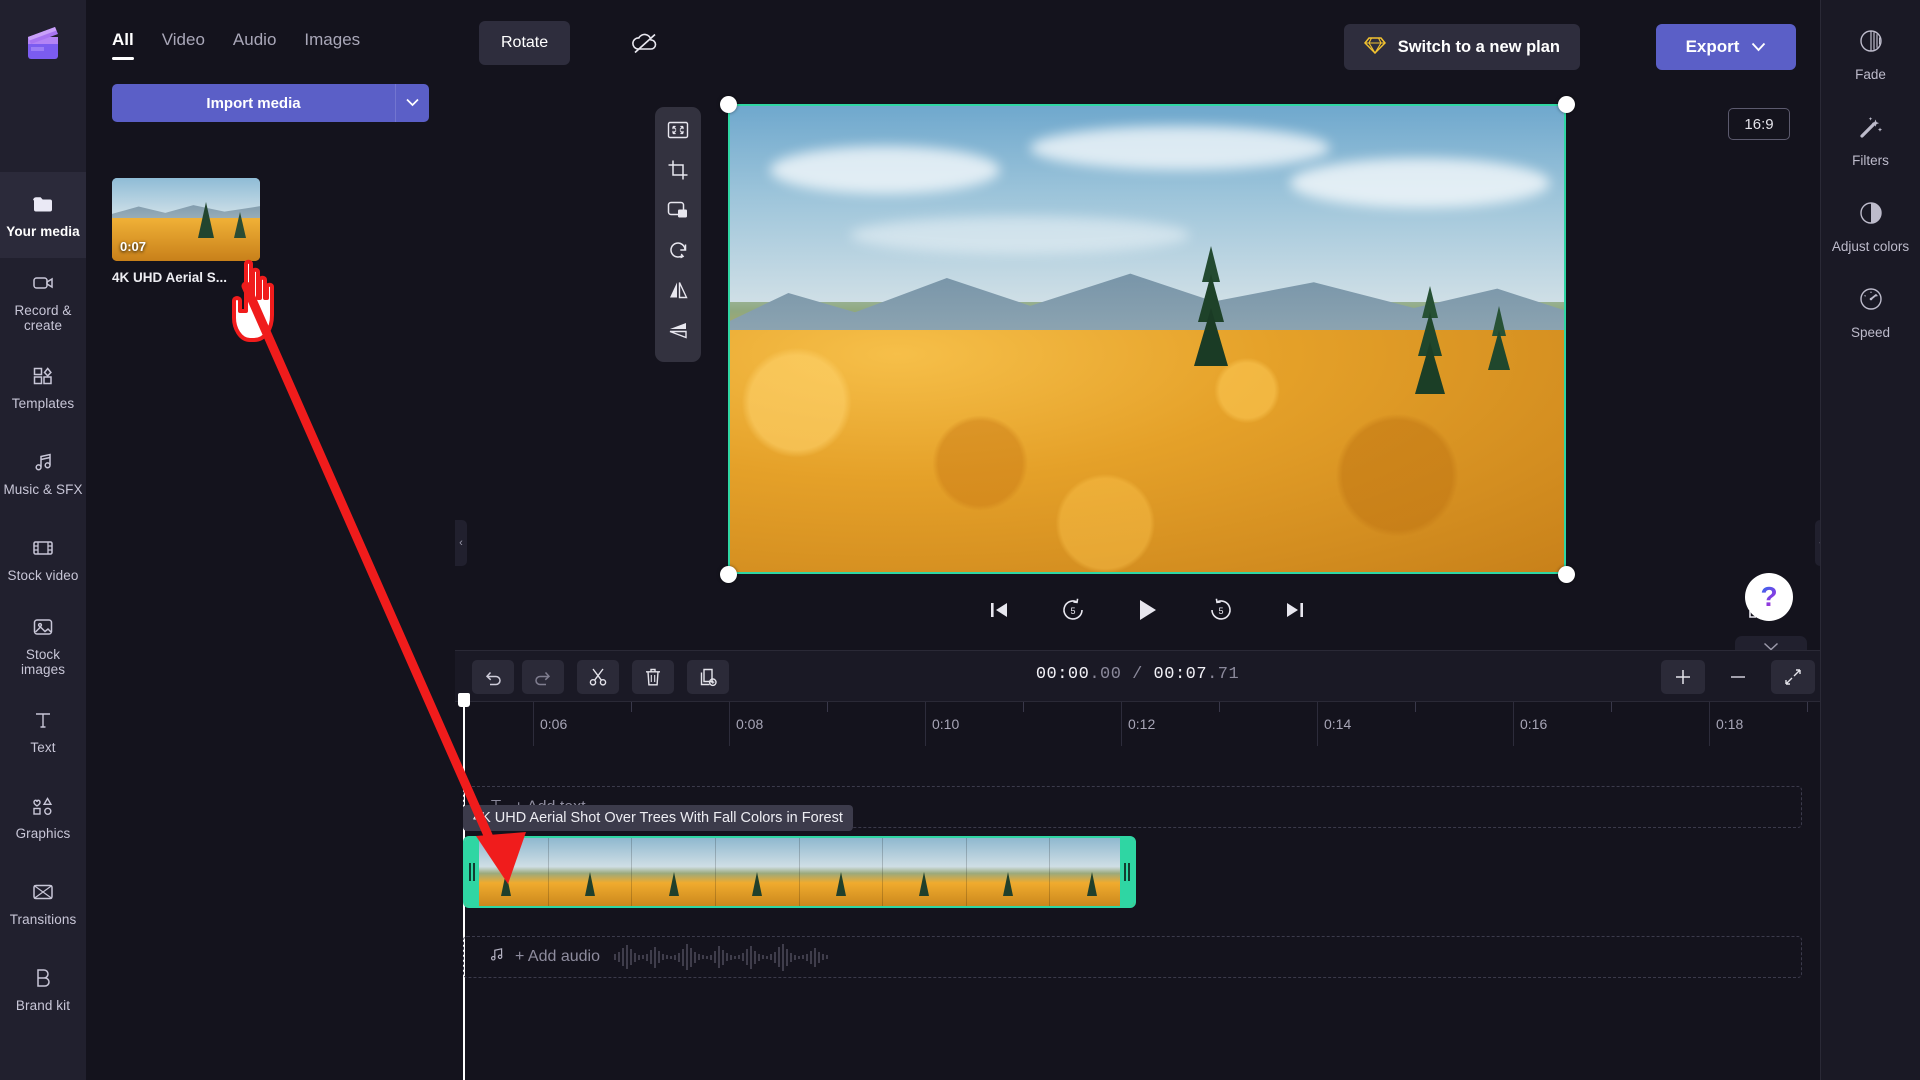  What do you see at coordinates (1738, 677) in the screenshot?
I see `zoom-out-button` at bounding box center [1738, 677].